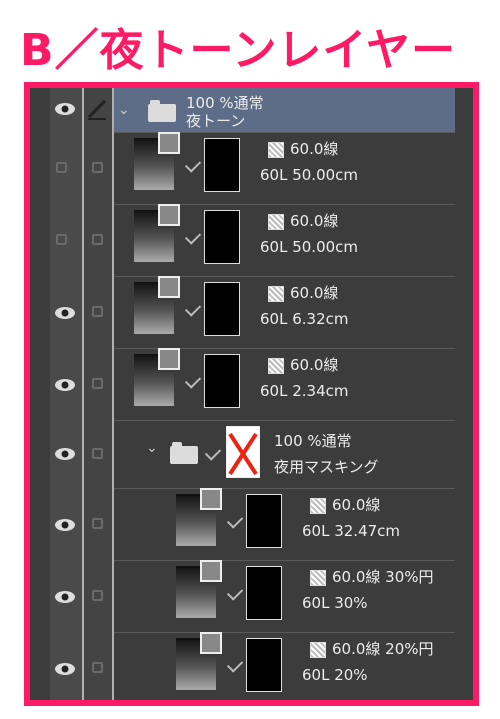 Image resolution: width=500 pixels, height=719 pixels. What do you see at coordinates (335, 675) in the screenshot?
I see `layer-info: 60L 20%` at bounding box center [335, 675].